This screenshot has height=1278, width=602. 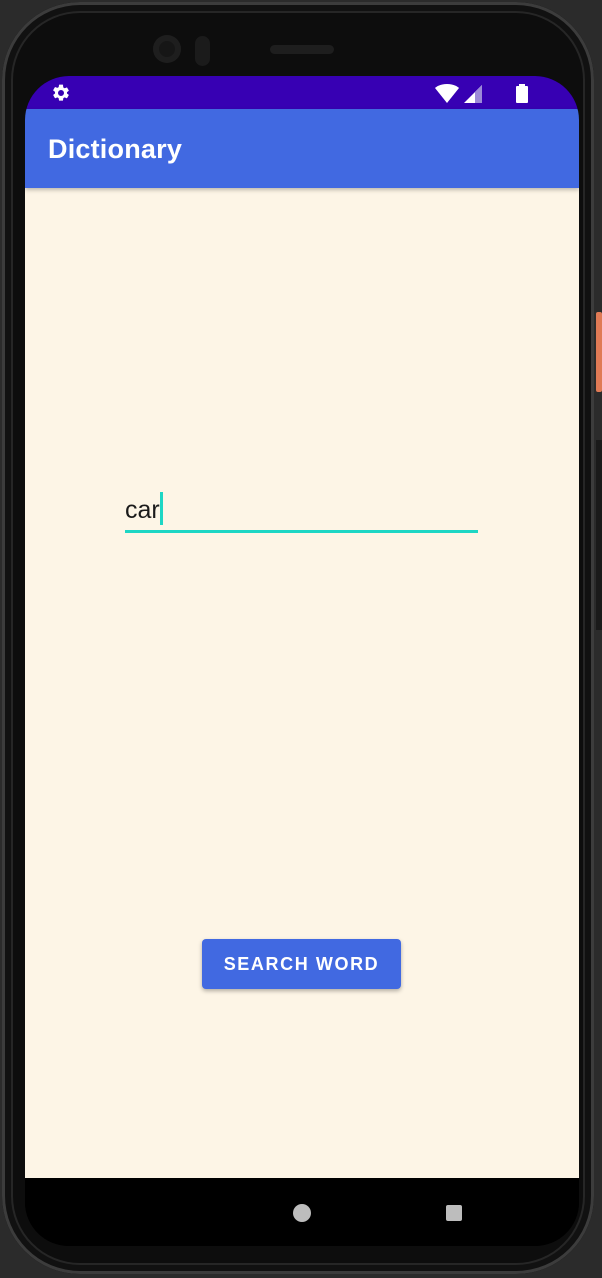 What do you see at coordinates (301, 510) in the screenshot?
I see `word-input: car` at bounding box center [301, 510].